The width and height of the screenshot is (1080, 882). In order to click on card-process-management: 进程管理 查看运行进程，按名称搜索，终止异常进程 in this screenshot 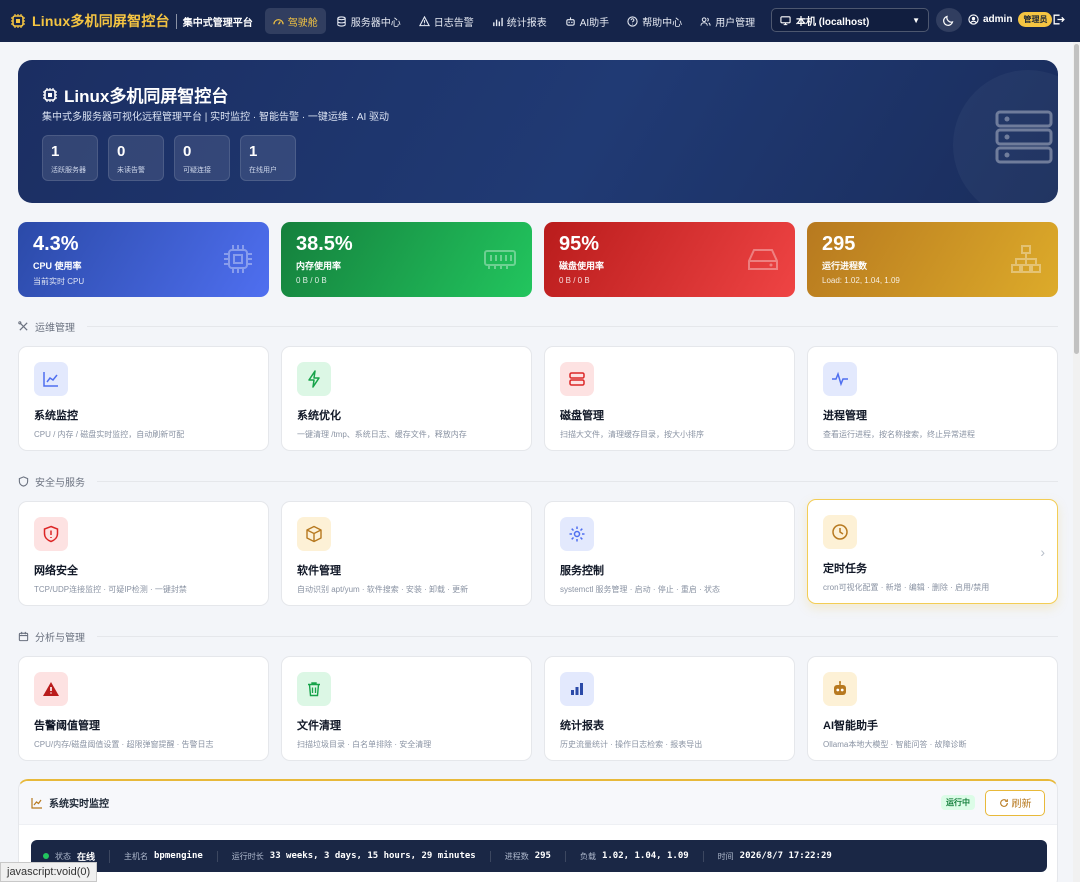, I will do `click(932, 398)`.